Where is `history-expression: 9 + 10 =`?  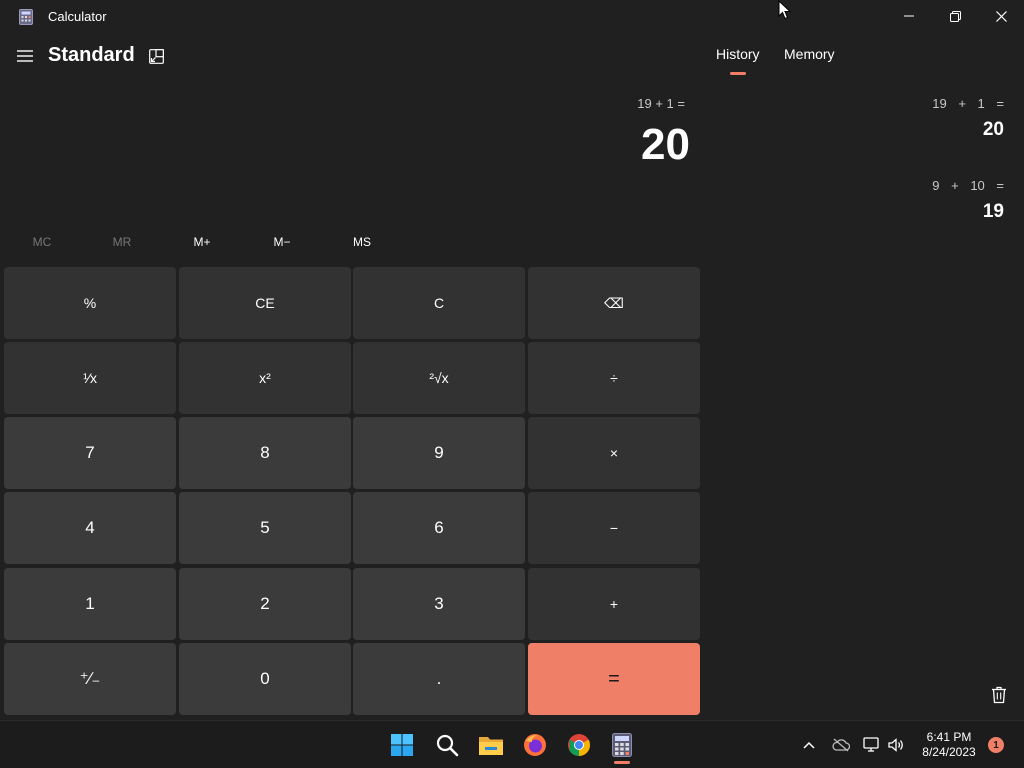
history-expression: 9 + 10 = is located at coordinates (968, 185).